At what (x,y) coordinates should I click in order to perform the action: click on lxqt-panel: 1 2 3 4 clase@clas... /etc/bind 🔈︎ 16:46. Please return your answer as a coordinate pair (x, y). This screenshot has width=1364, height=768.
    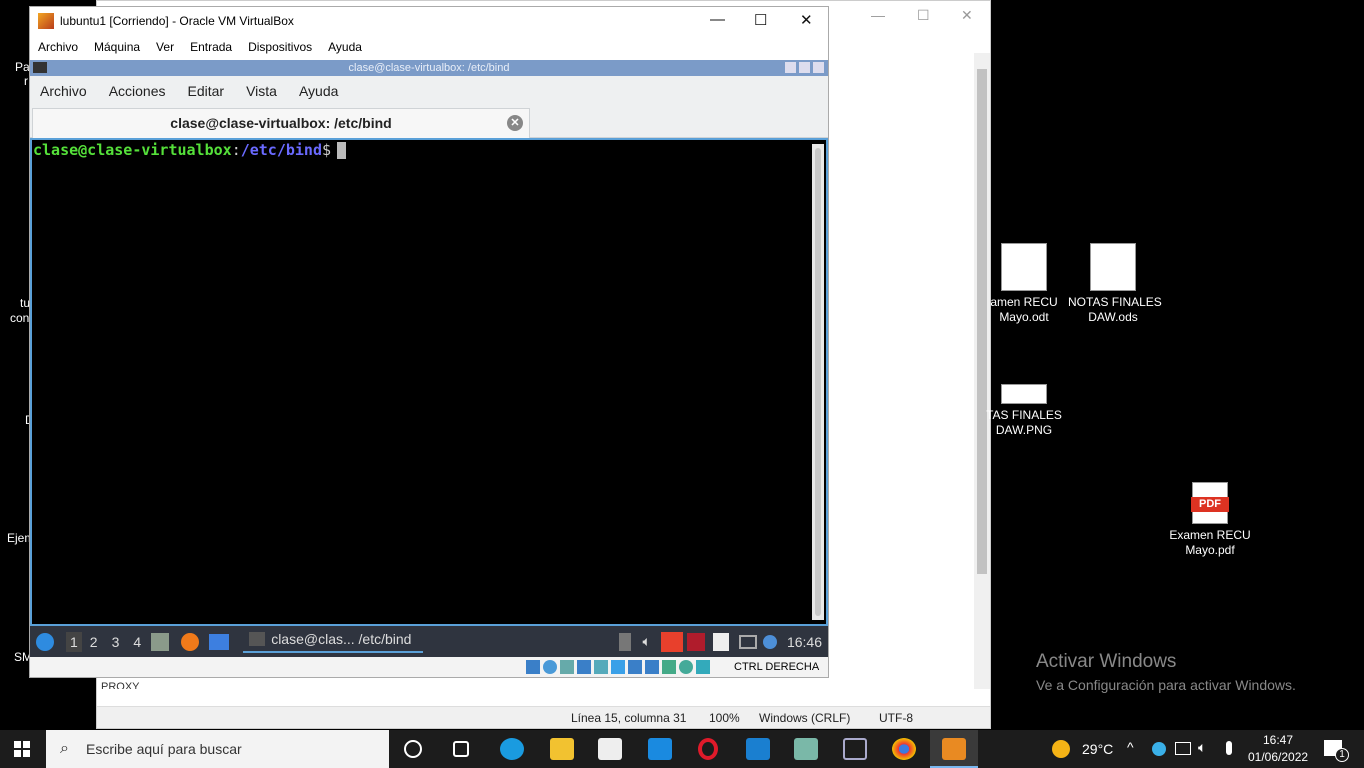
    Looking at the image, I should click on (429, 641).